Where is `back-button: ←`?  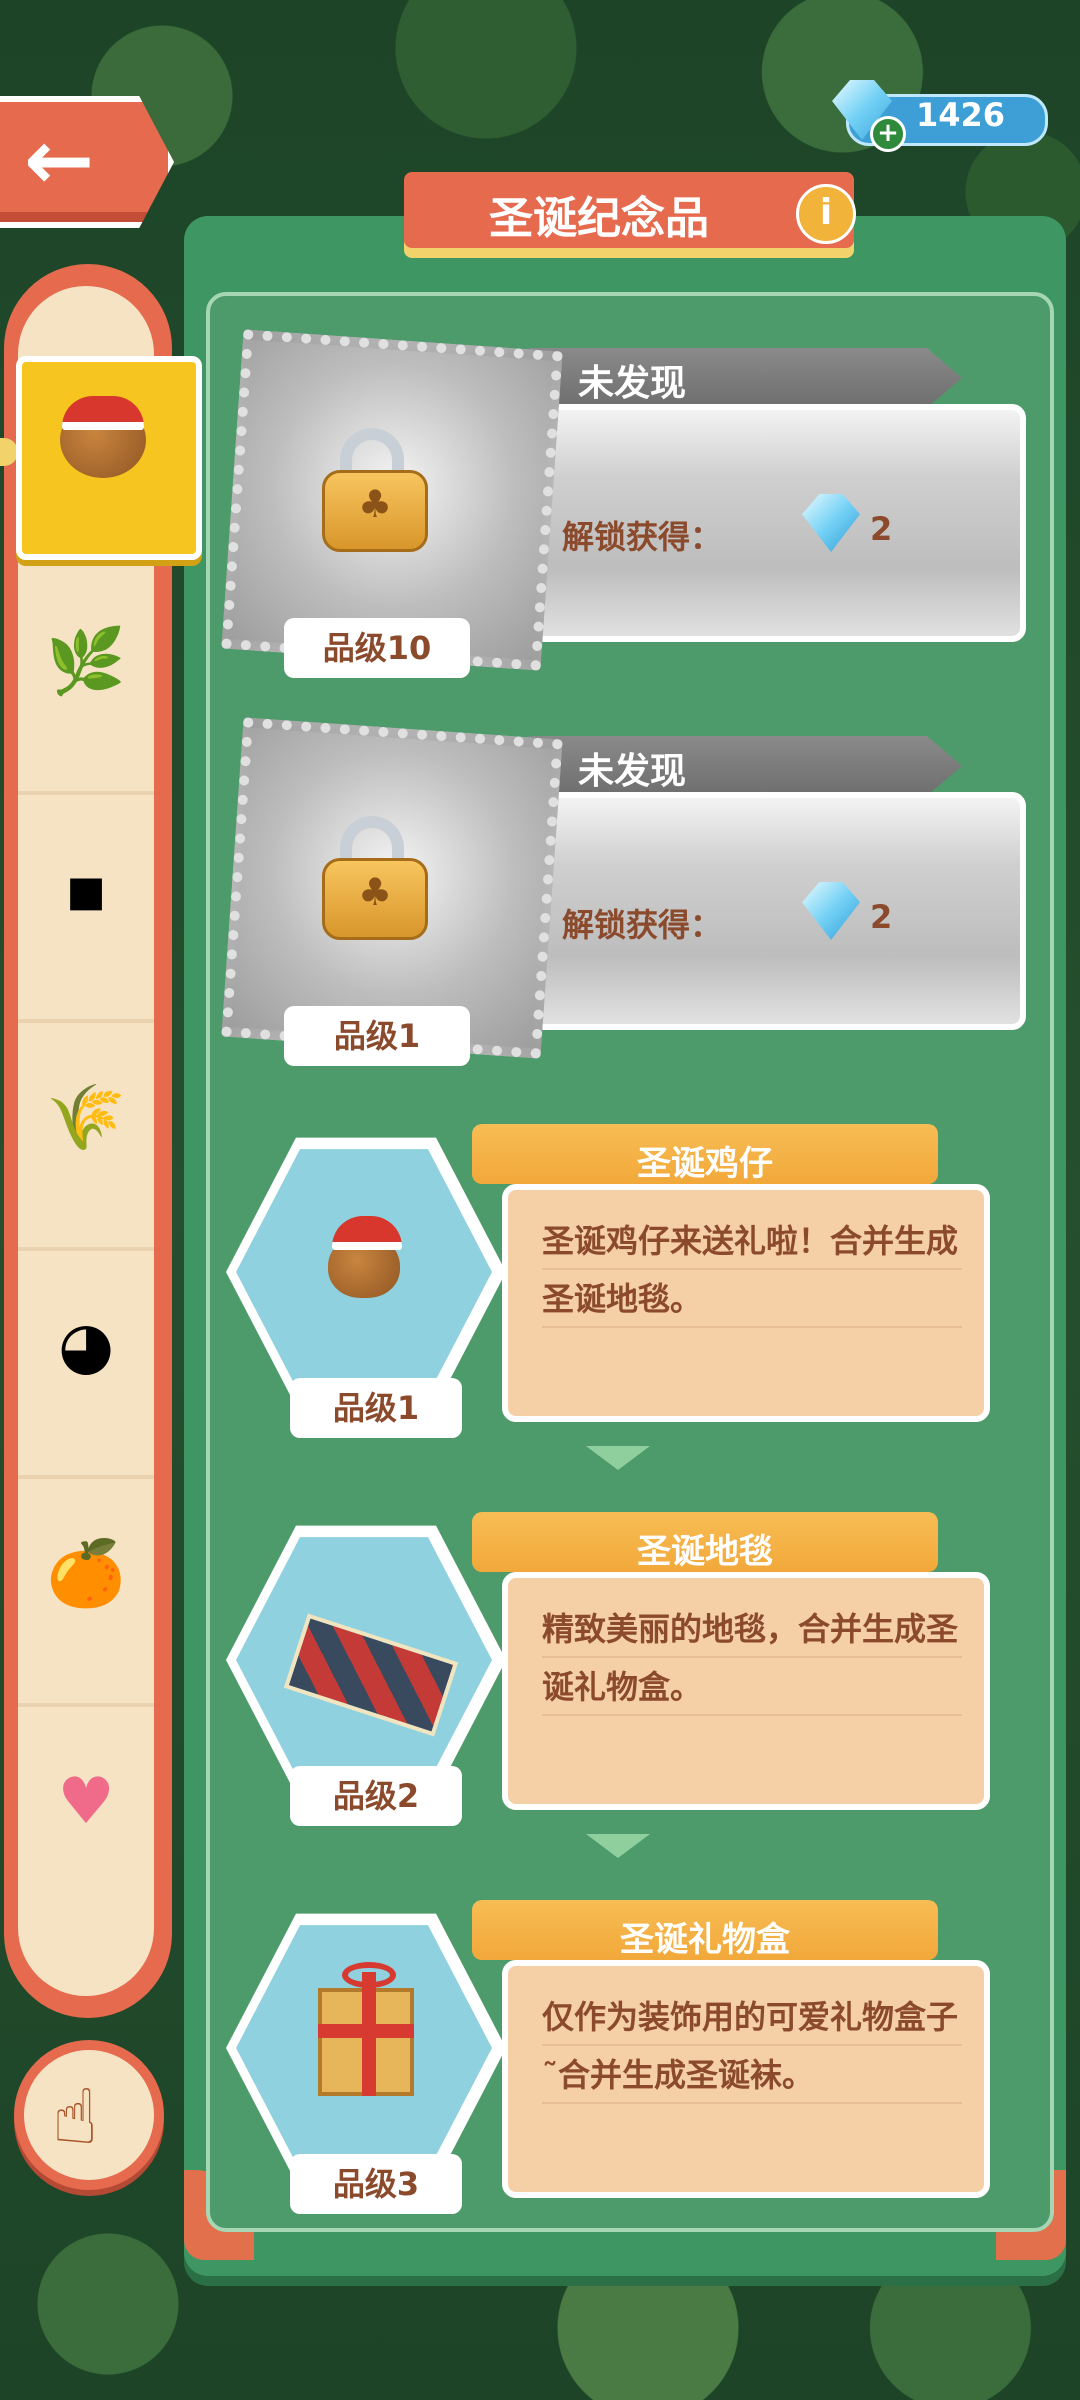
back-button: ← is located at coordinates (87, 162).